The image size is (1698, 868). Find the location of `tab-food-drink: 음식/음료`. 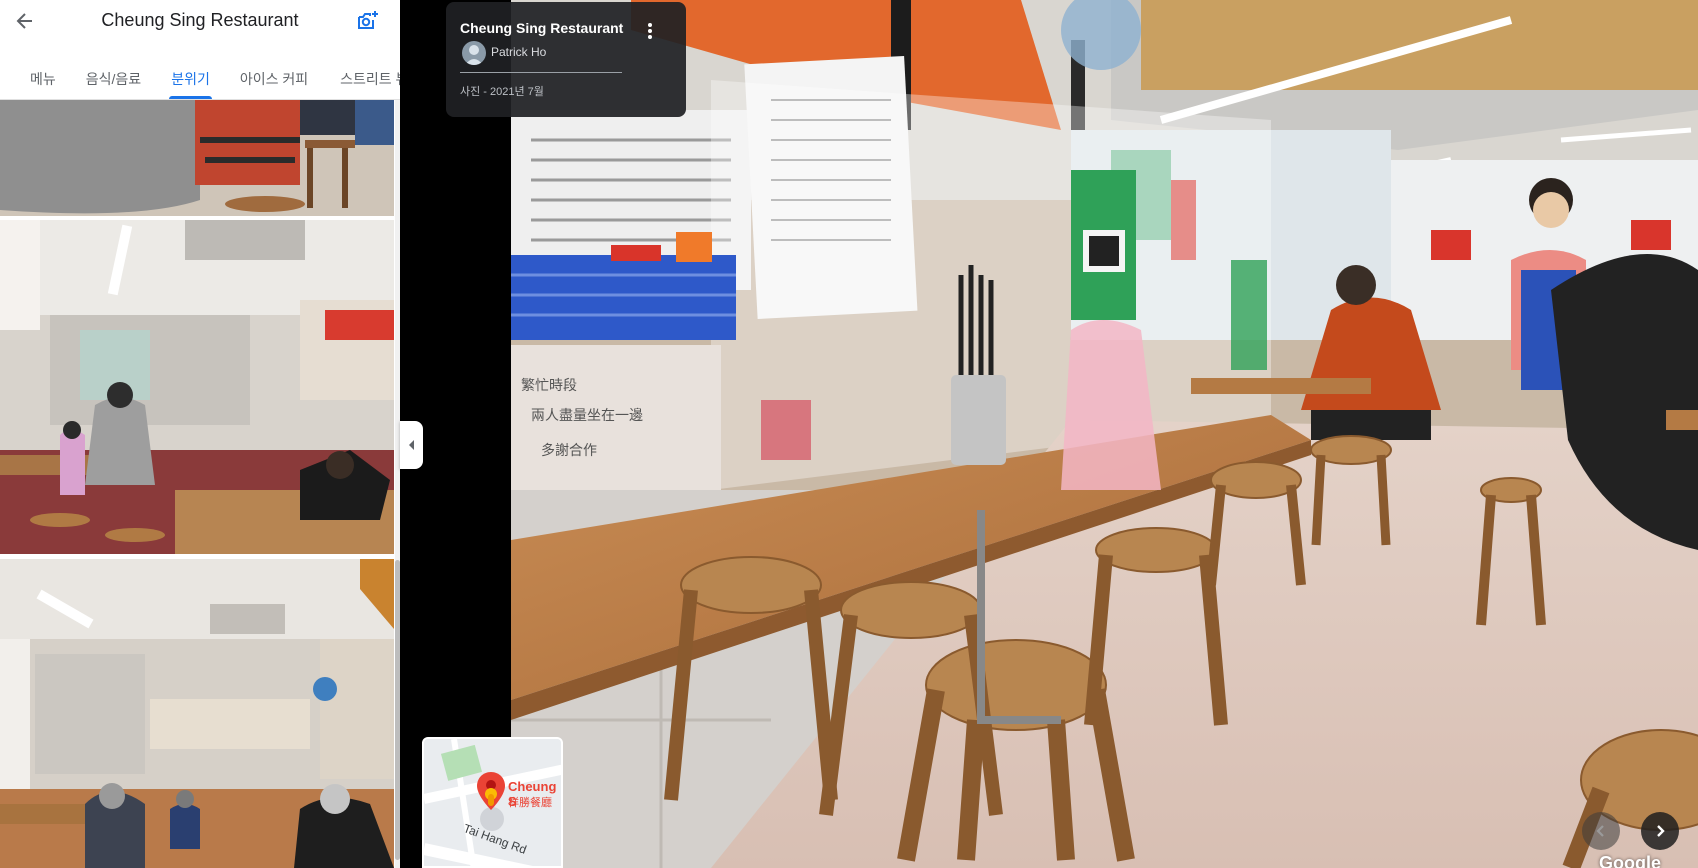

tab-food-drink: 음식/음료 is located at coordinates (113, 78).